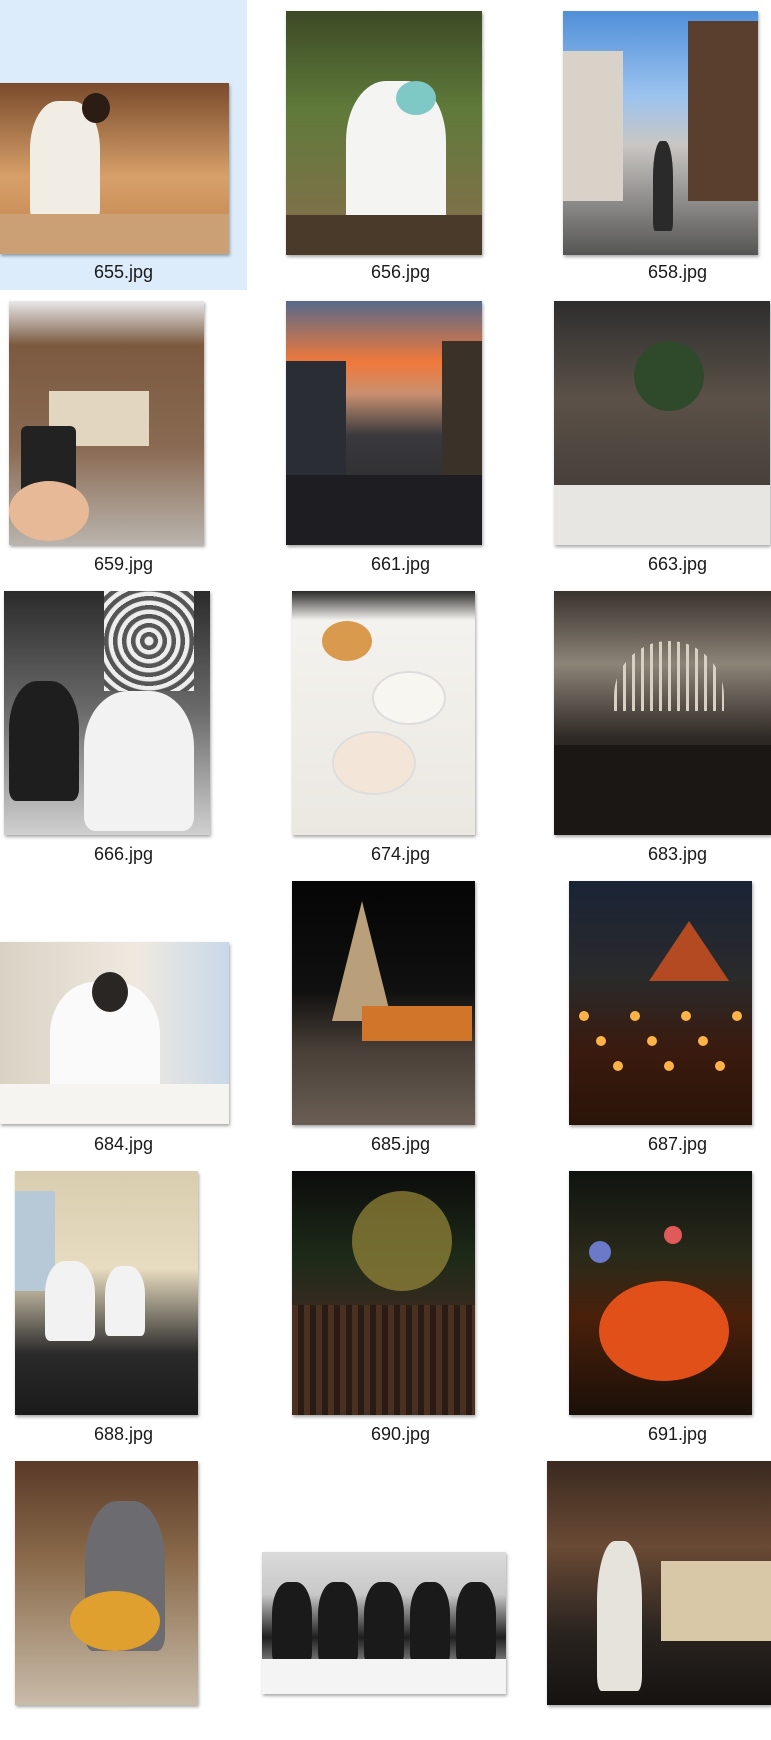 The image size is (771, 1740). I want to click on file-item: 691.jpg, so click(662, 1305).